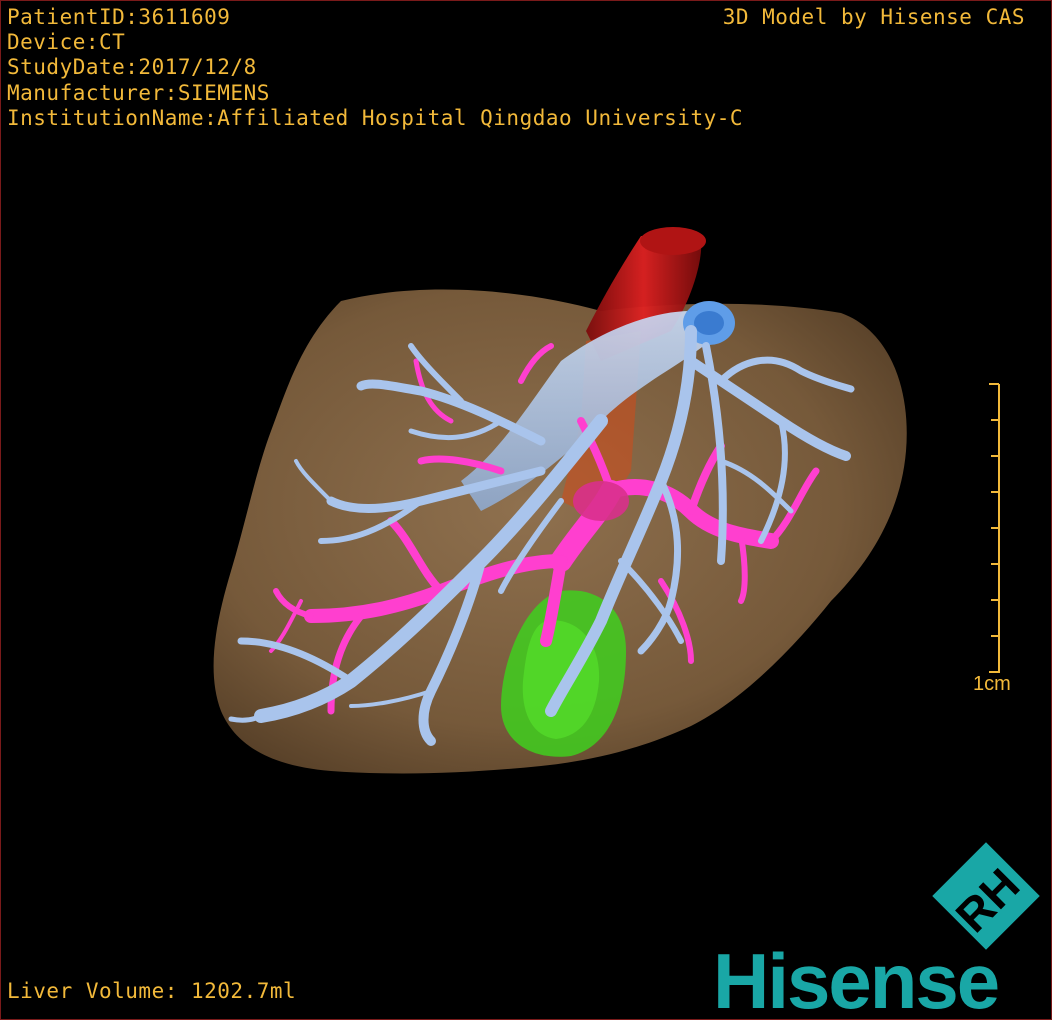 Image resolution: width=1052 pixels, height=1020 pixels. I want to click on hisense-logo-icon: RH, so click(986, 896).